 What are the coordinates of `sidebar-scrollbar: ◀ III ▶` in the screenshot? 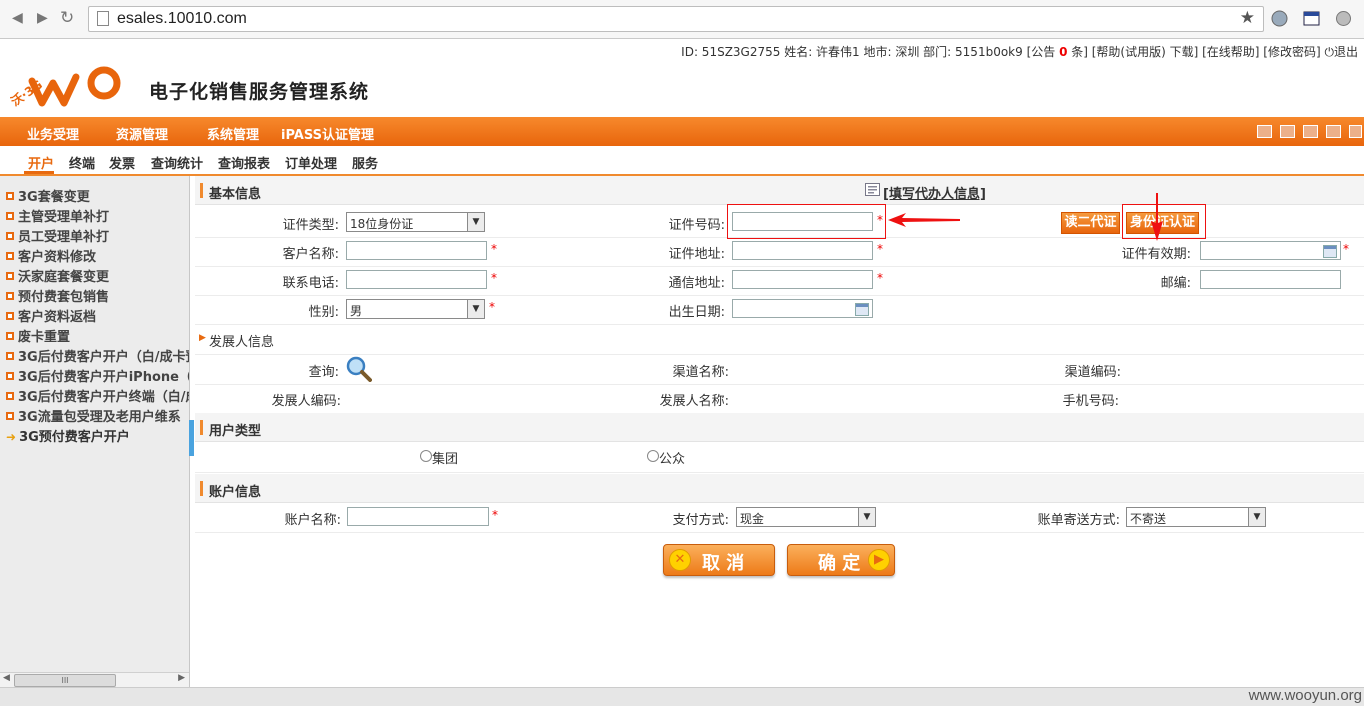 It's located at (94, 679).